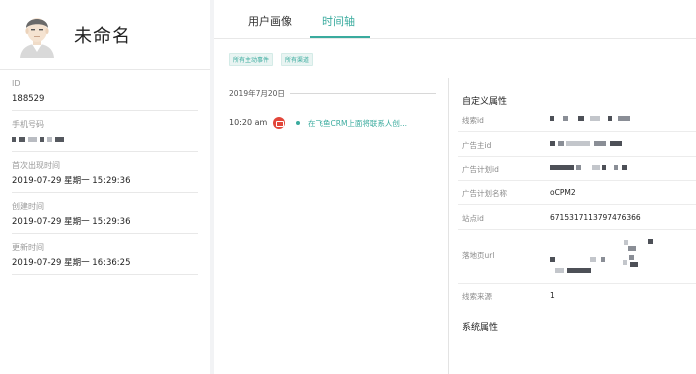  Describe the element at coordinates (28, 99) in the screenshot. I see `field-value: 188529` at that location.